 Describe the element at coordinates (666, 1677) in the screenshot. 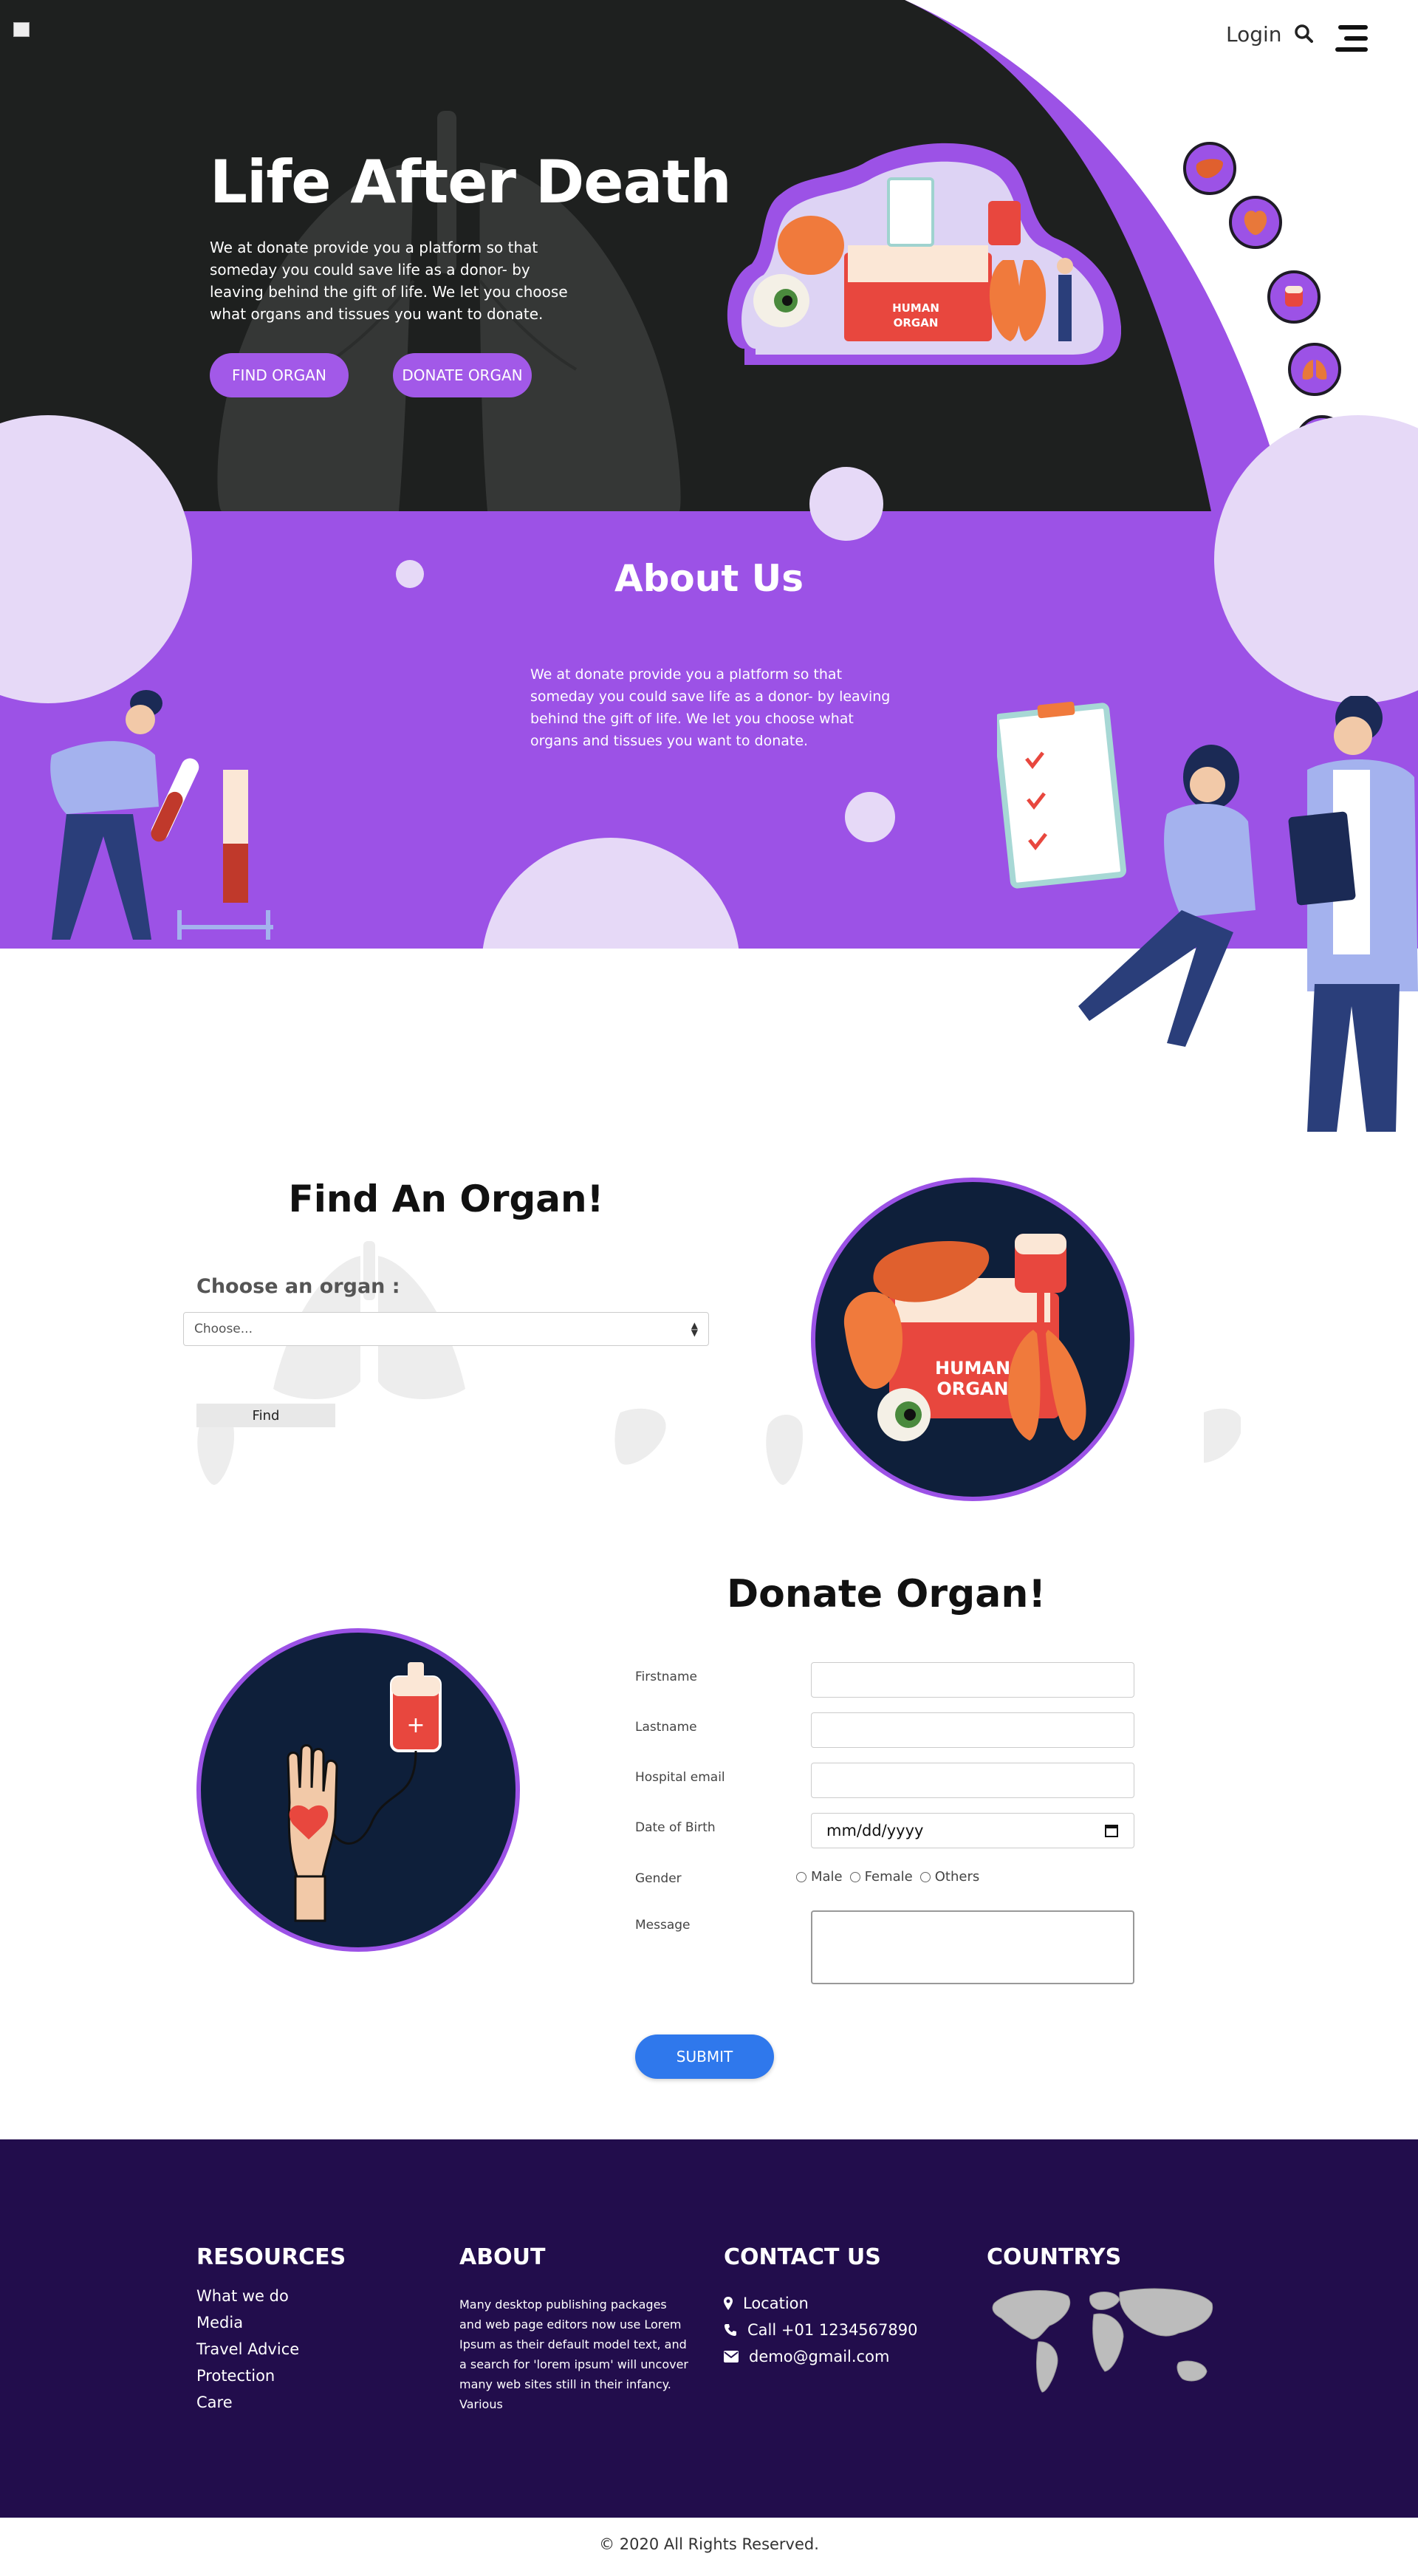

I see `firstname-label: Firstname` at that location.